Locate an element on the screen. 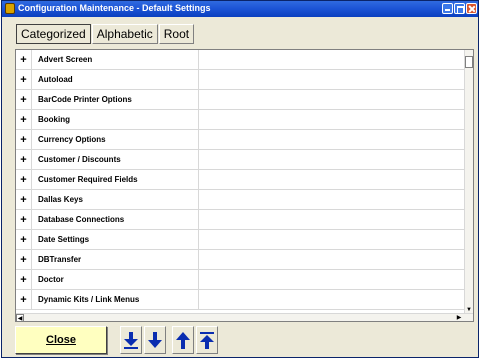  table-row: + Currency Options is located at coordinates (240, 140).